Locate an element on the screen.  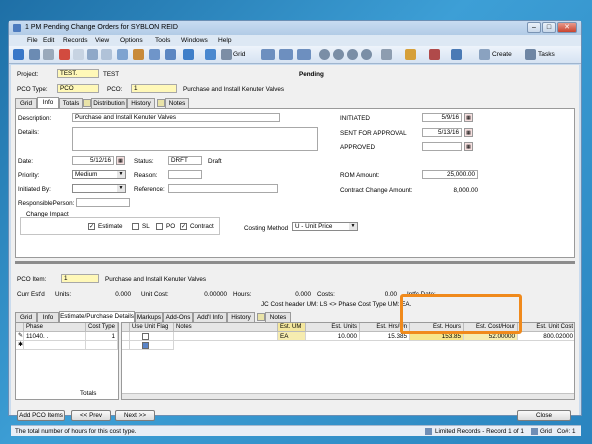
details-field is located at coordinates (195, 139).